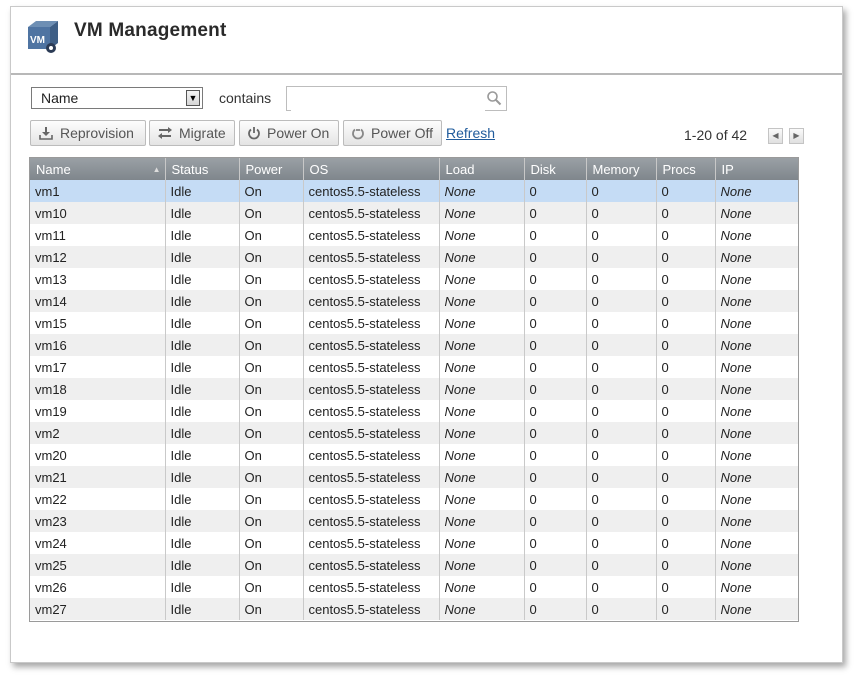 This screenshot has width=863, height=679. I want to click on column-header-label: IP, so click(727, 169).